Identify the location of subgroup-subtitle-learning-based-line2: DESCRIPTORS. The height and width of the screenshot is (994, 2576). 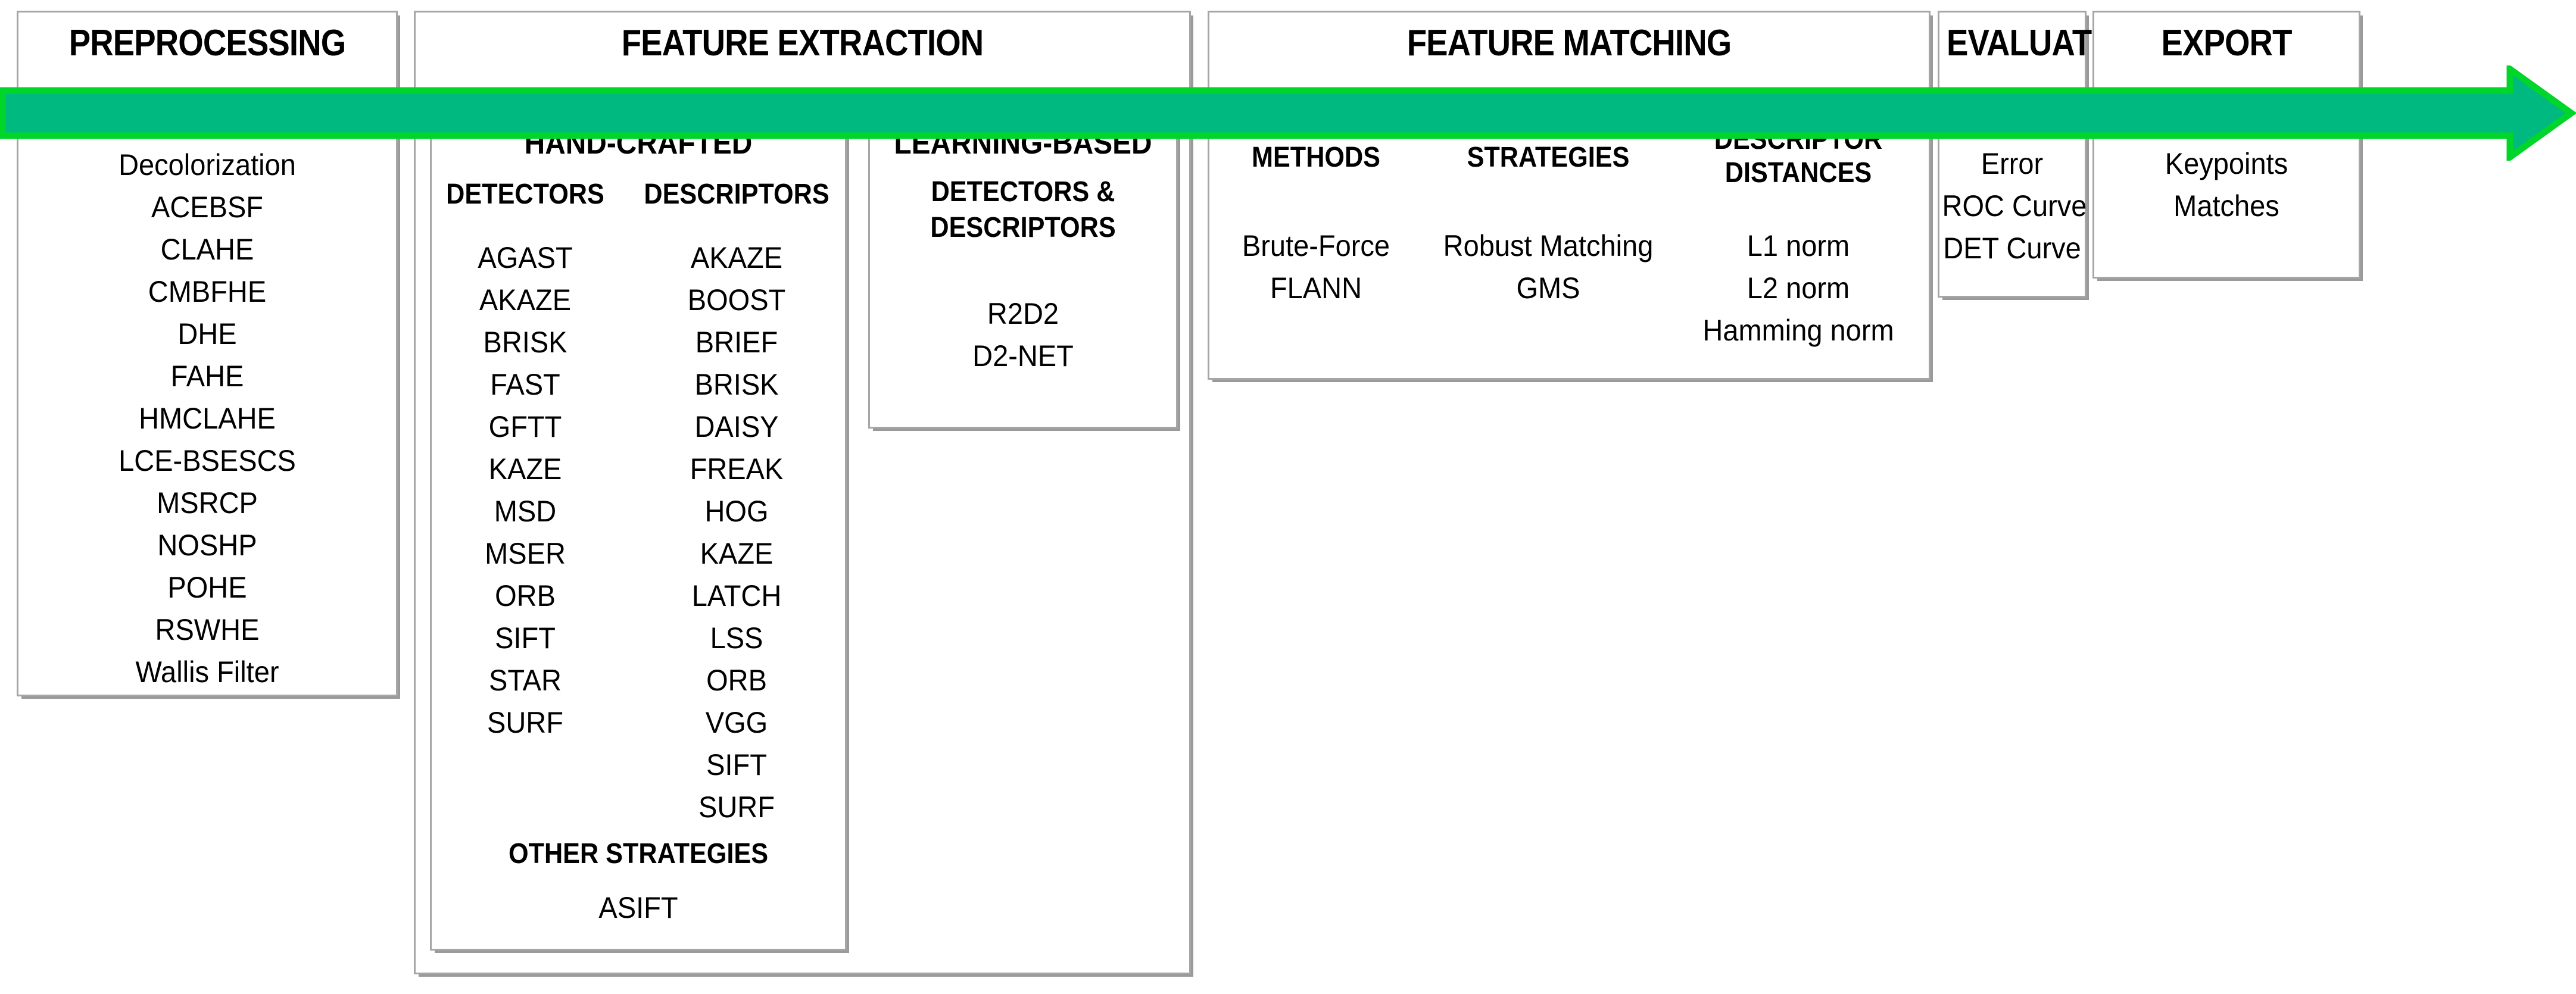
(1023, 227).